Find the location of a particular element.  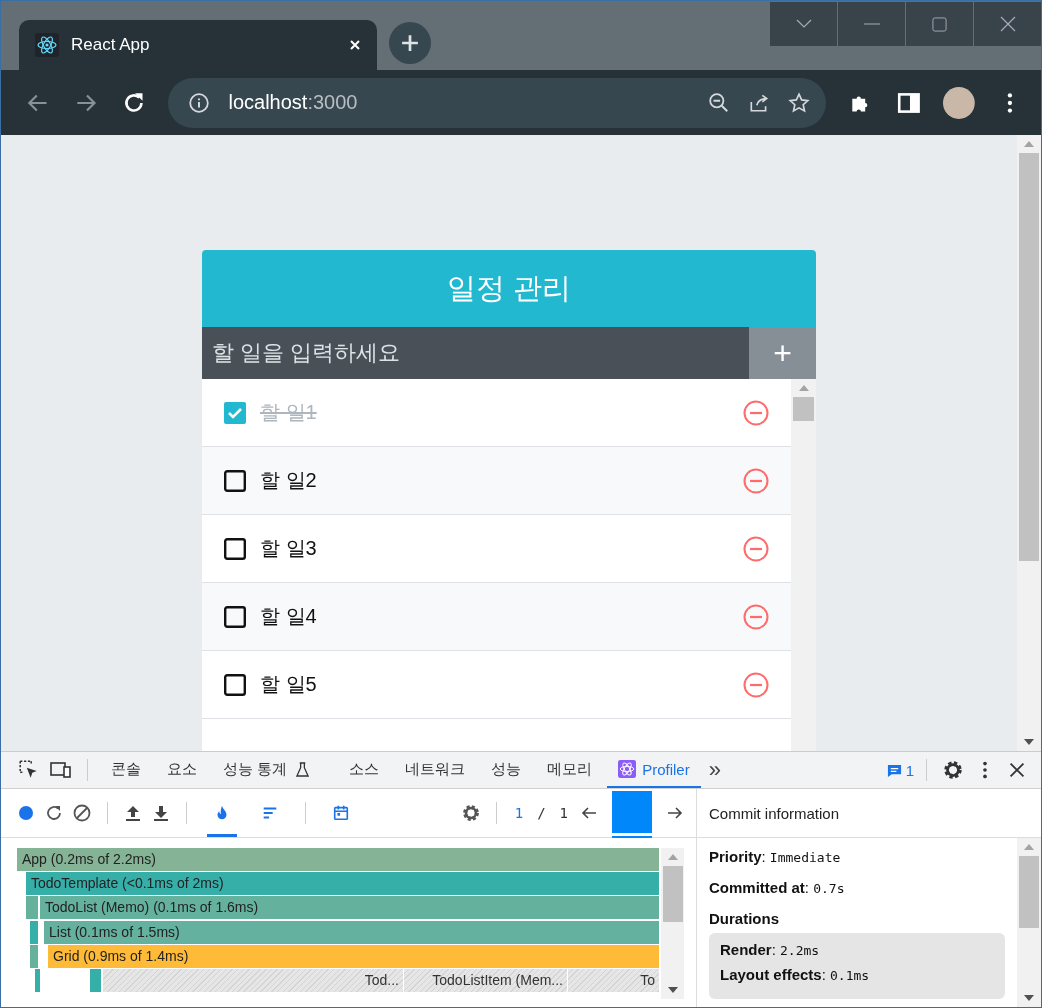

devtools-tab: 성능 통계 is located at coordinates (273, 770).